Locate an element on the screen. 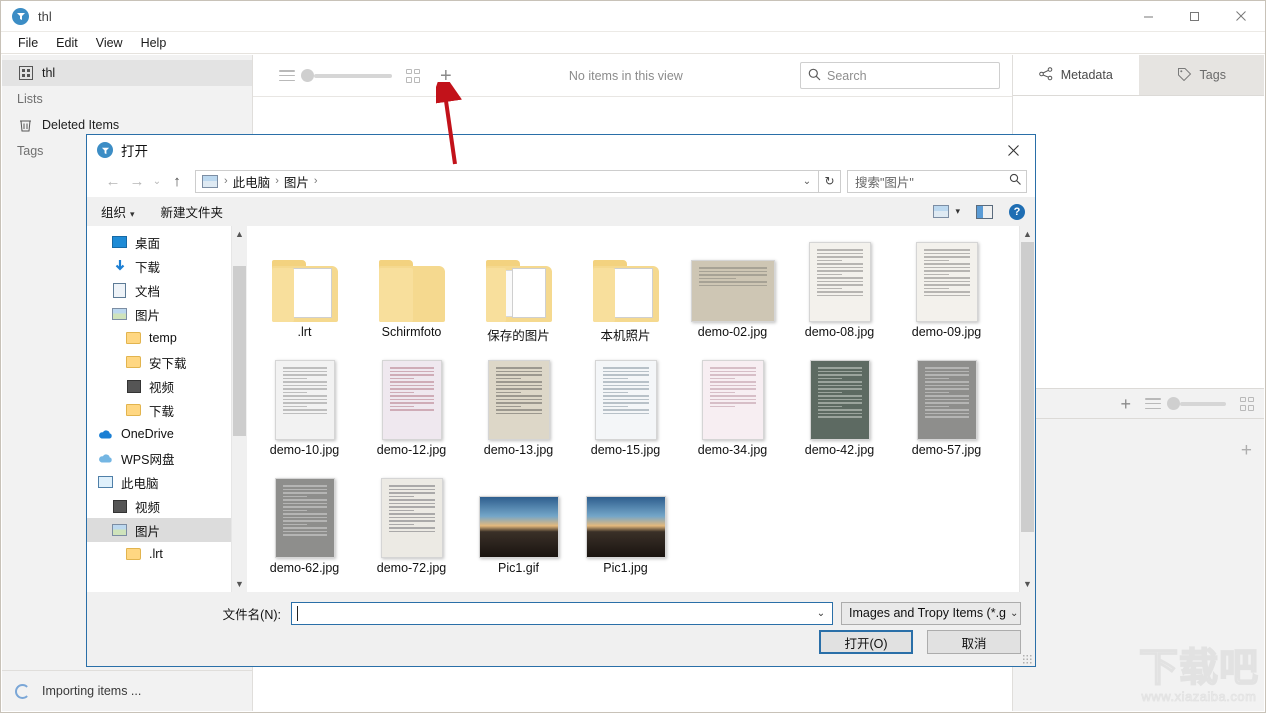 The image size is (1266, 713). file-item: 保存的图片 is located at coordinates (518, 291).